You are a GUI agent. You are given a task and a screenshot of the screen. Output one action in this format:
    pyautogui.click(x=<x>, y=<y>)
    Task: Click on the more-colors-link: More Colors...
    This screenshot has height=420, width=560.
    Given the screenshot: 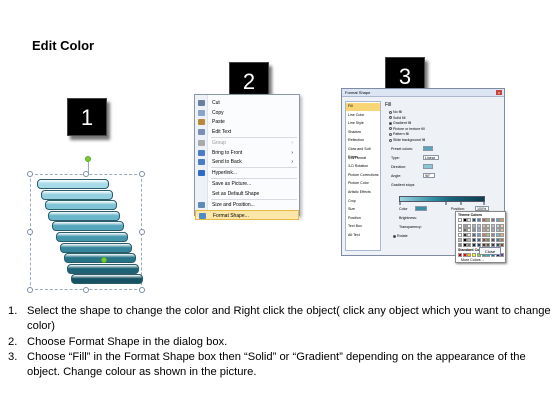 What is the action you would take?
    pyautogui.click(x=472, y=260)
    